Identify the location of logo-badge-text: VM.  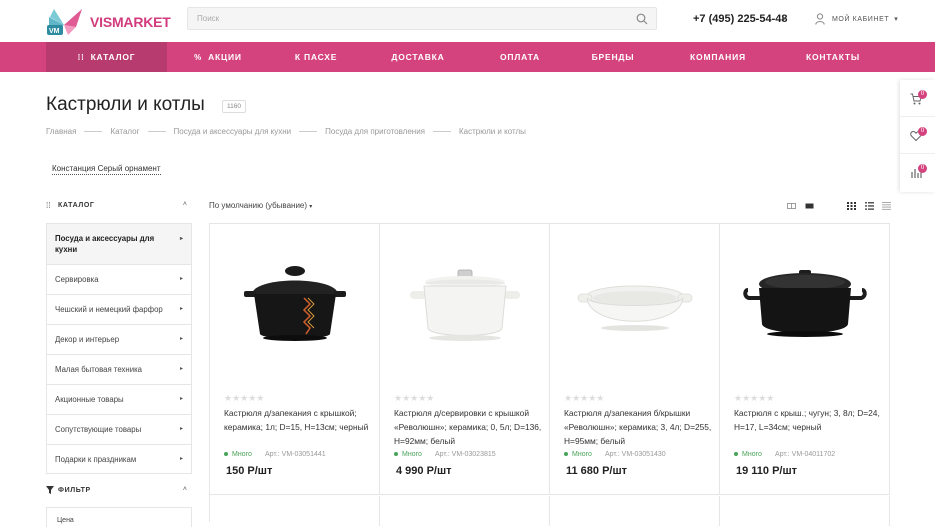
(54, 31).